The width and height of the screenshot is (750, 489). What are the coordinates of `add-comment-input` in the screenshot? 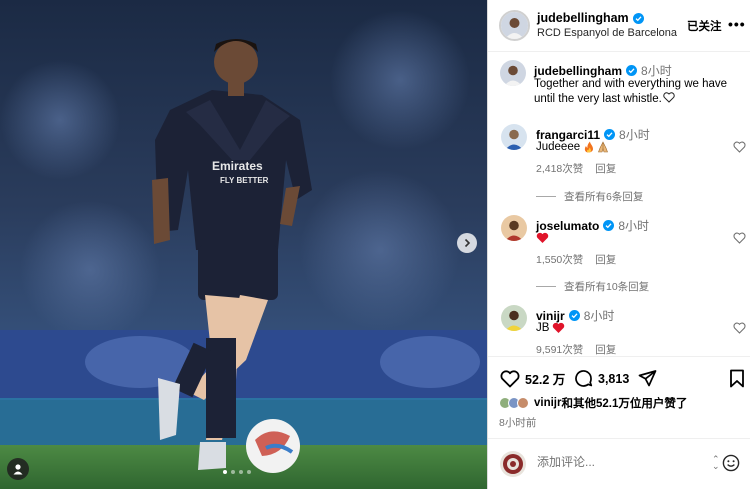 It's located at (617, 462).